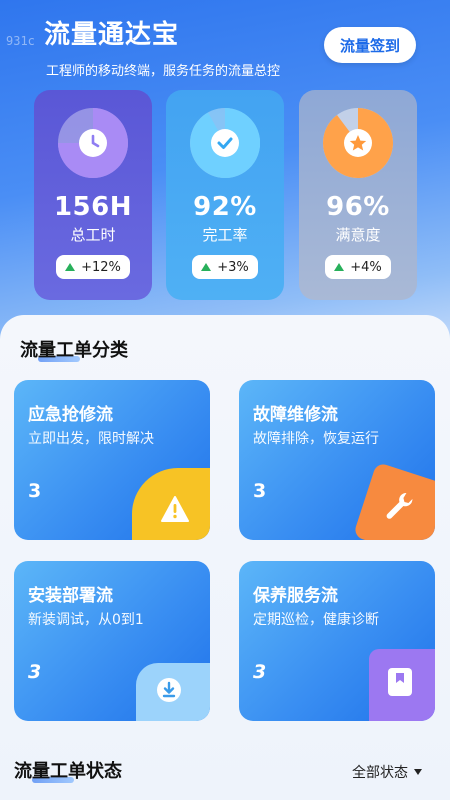 This screenshot has height=800, width=450. I want to click on stat-change-text: +12%, so click(101, 267).